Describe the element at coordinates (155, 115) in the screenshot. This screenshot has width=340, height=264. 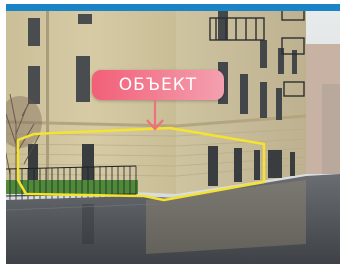
I see `down-arrow-icon` at that location.